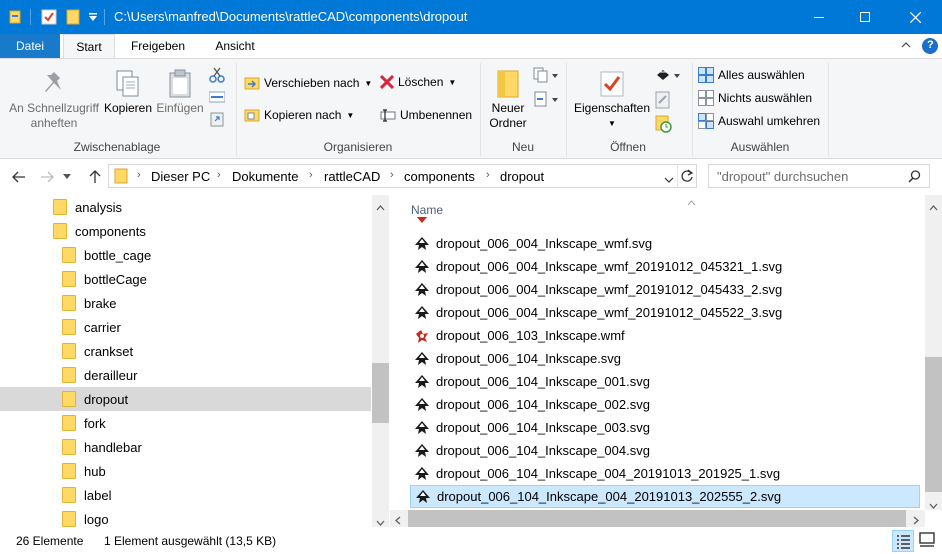 The width and height of the screenshot is (942, 554). What do you see at coordinates (67, 177) in the screenshot?
I see `recent-locations-icon` at bounding box center [67, 177].